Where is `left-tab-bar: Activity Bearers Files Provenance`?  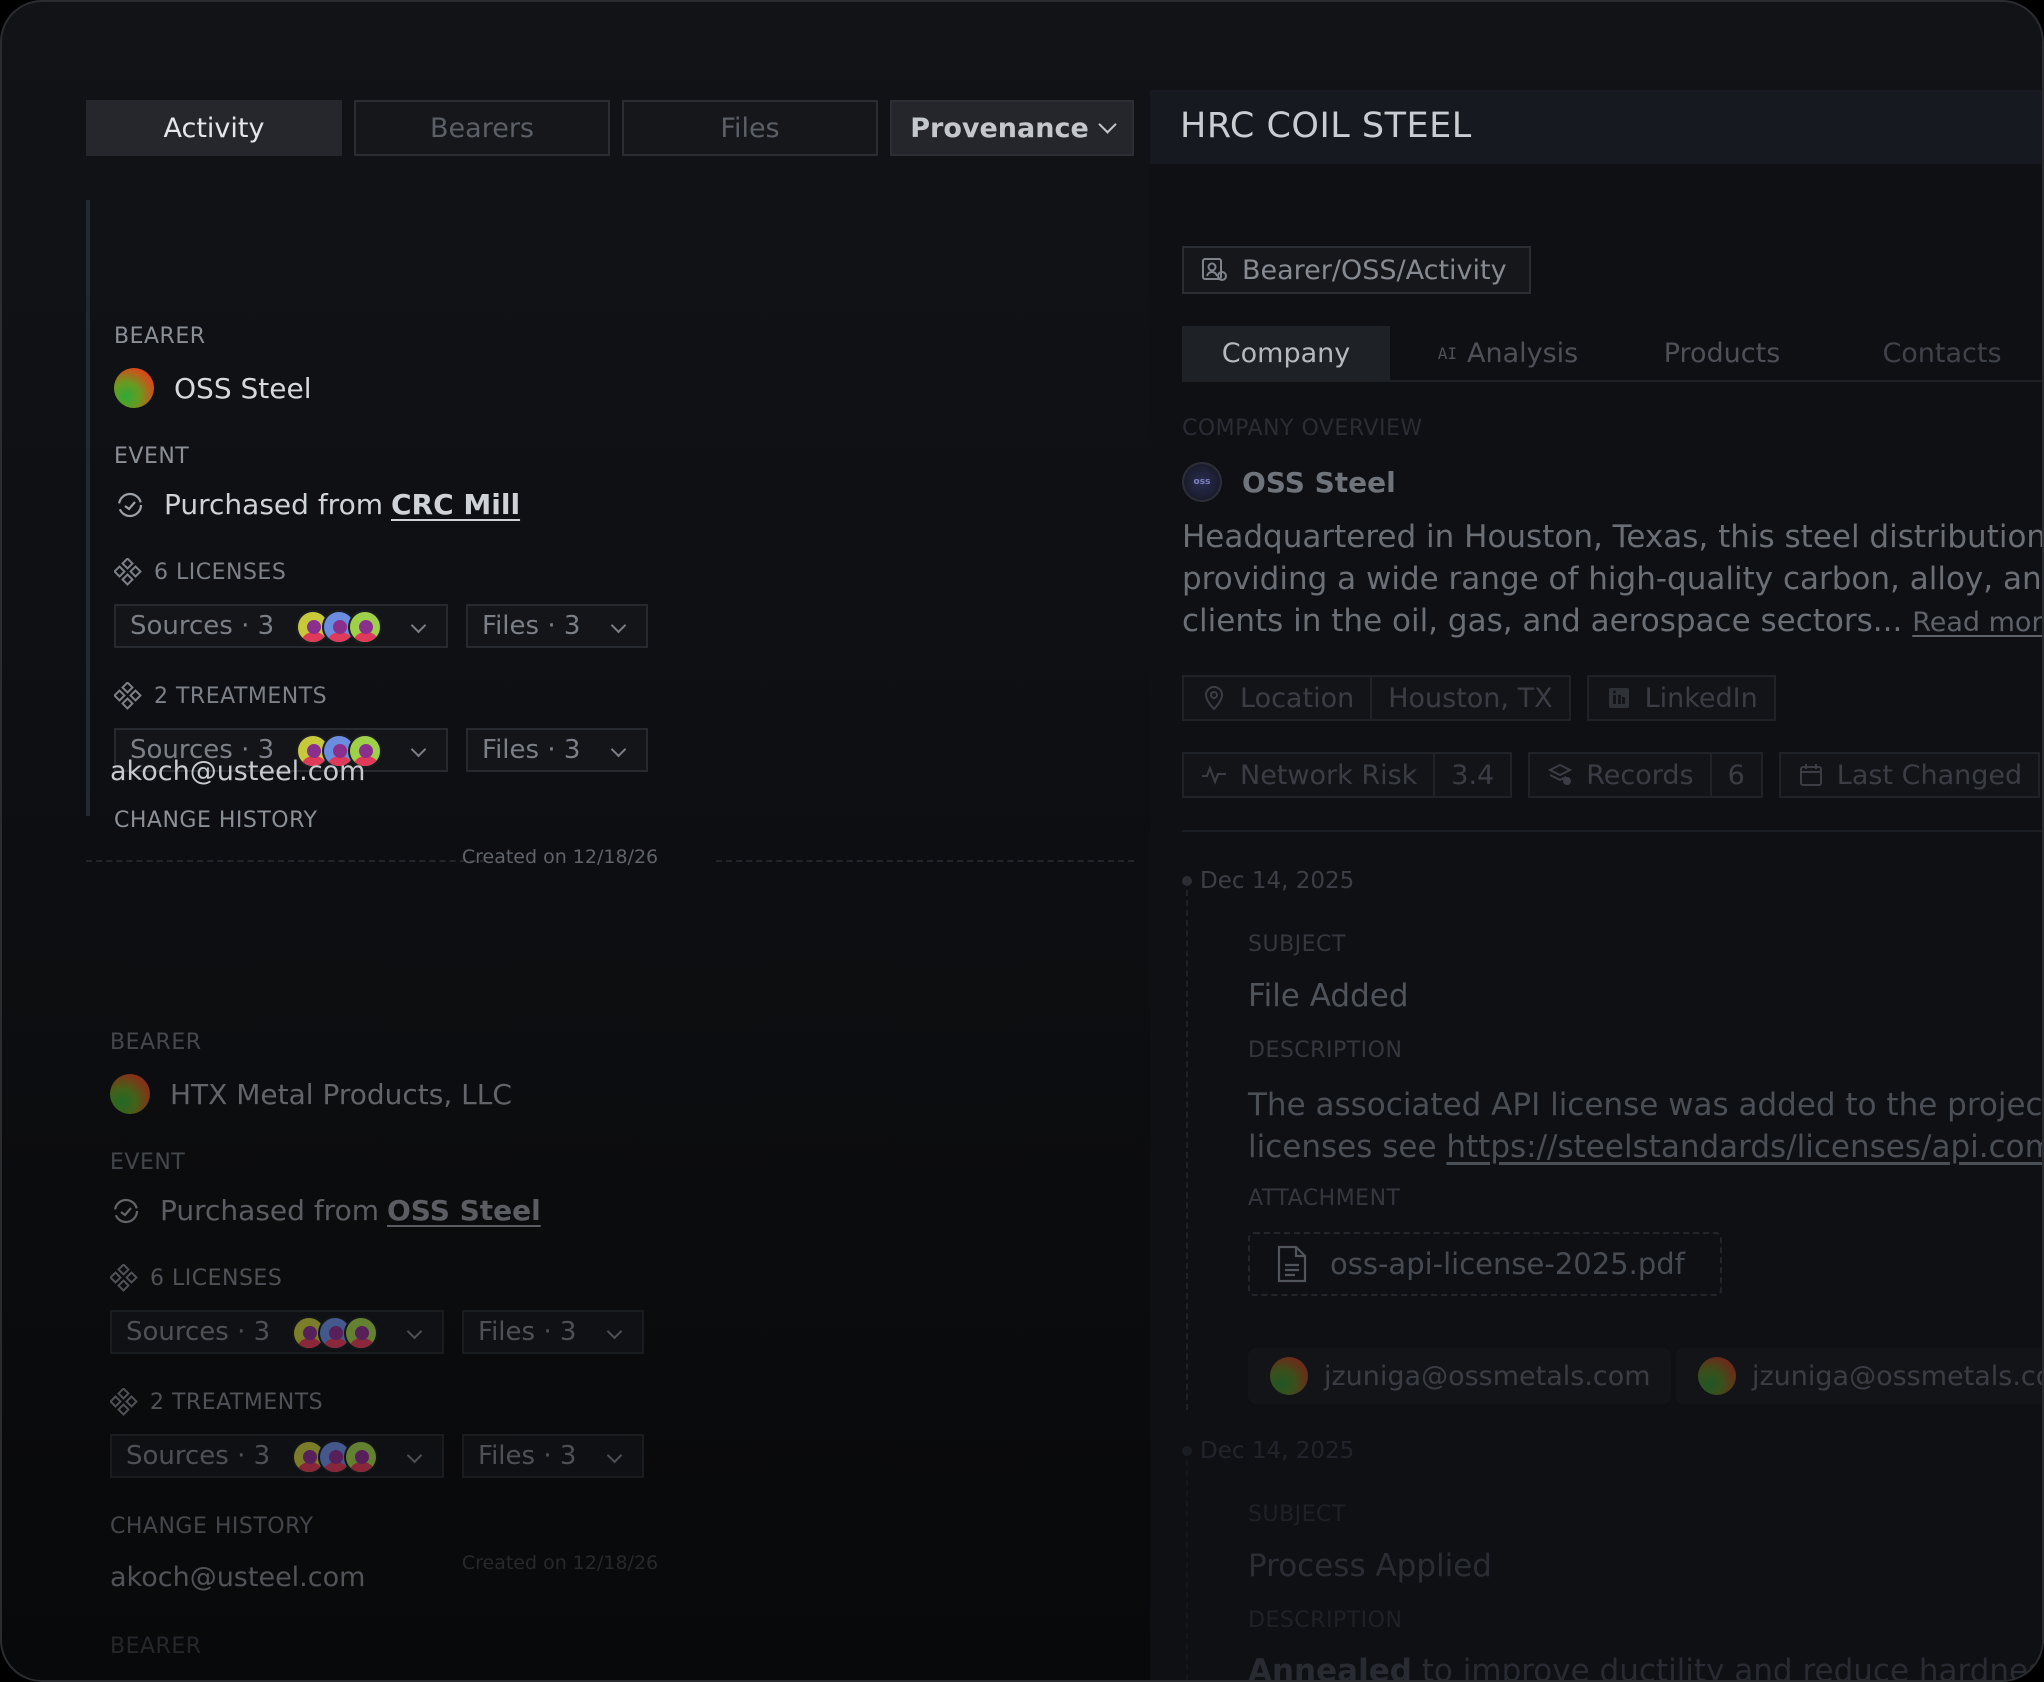 left-tab-bar: Activity Bearers Files Provenance is located at coordinates (610, 128).